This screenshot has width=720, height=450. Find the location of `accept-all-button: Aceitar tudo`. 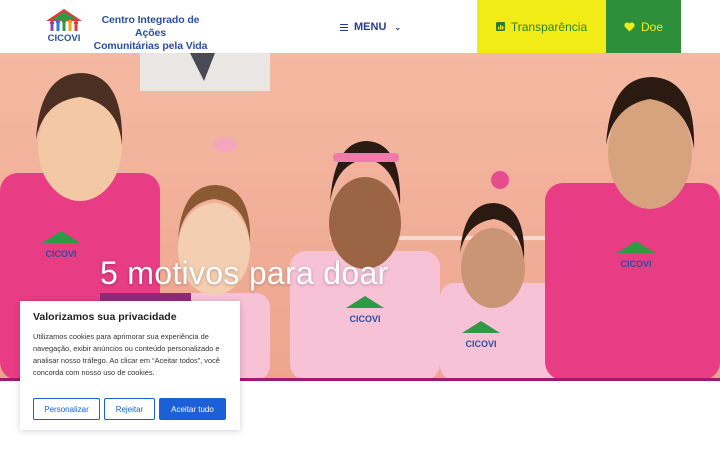

accept-all-button: Aceitar tudo is located at coordinates (192, 409).